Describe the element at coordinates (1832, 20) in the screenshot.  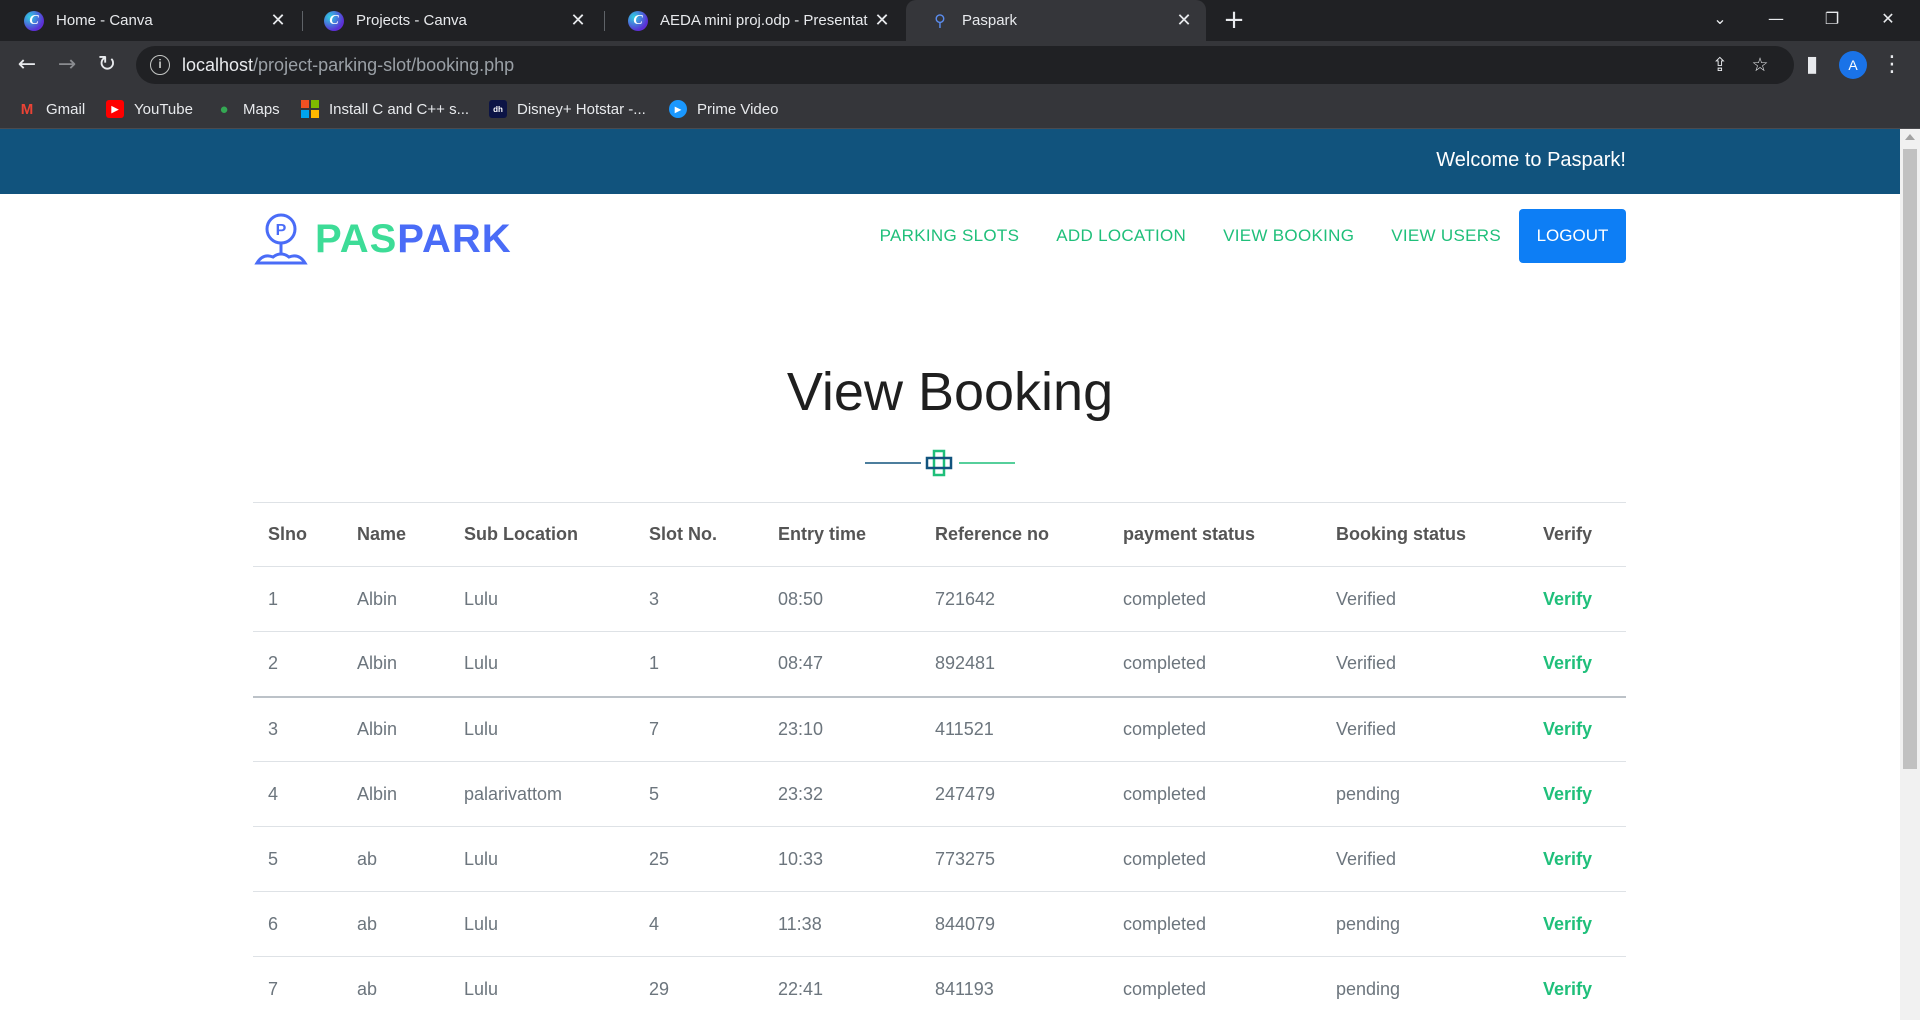
I see `restore-button: ❐` at that location.